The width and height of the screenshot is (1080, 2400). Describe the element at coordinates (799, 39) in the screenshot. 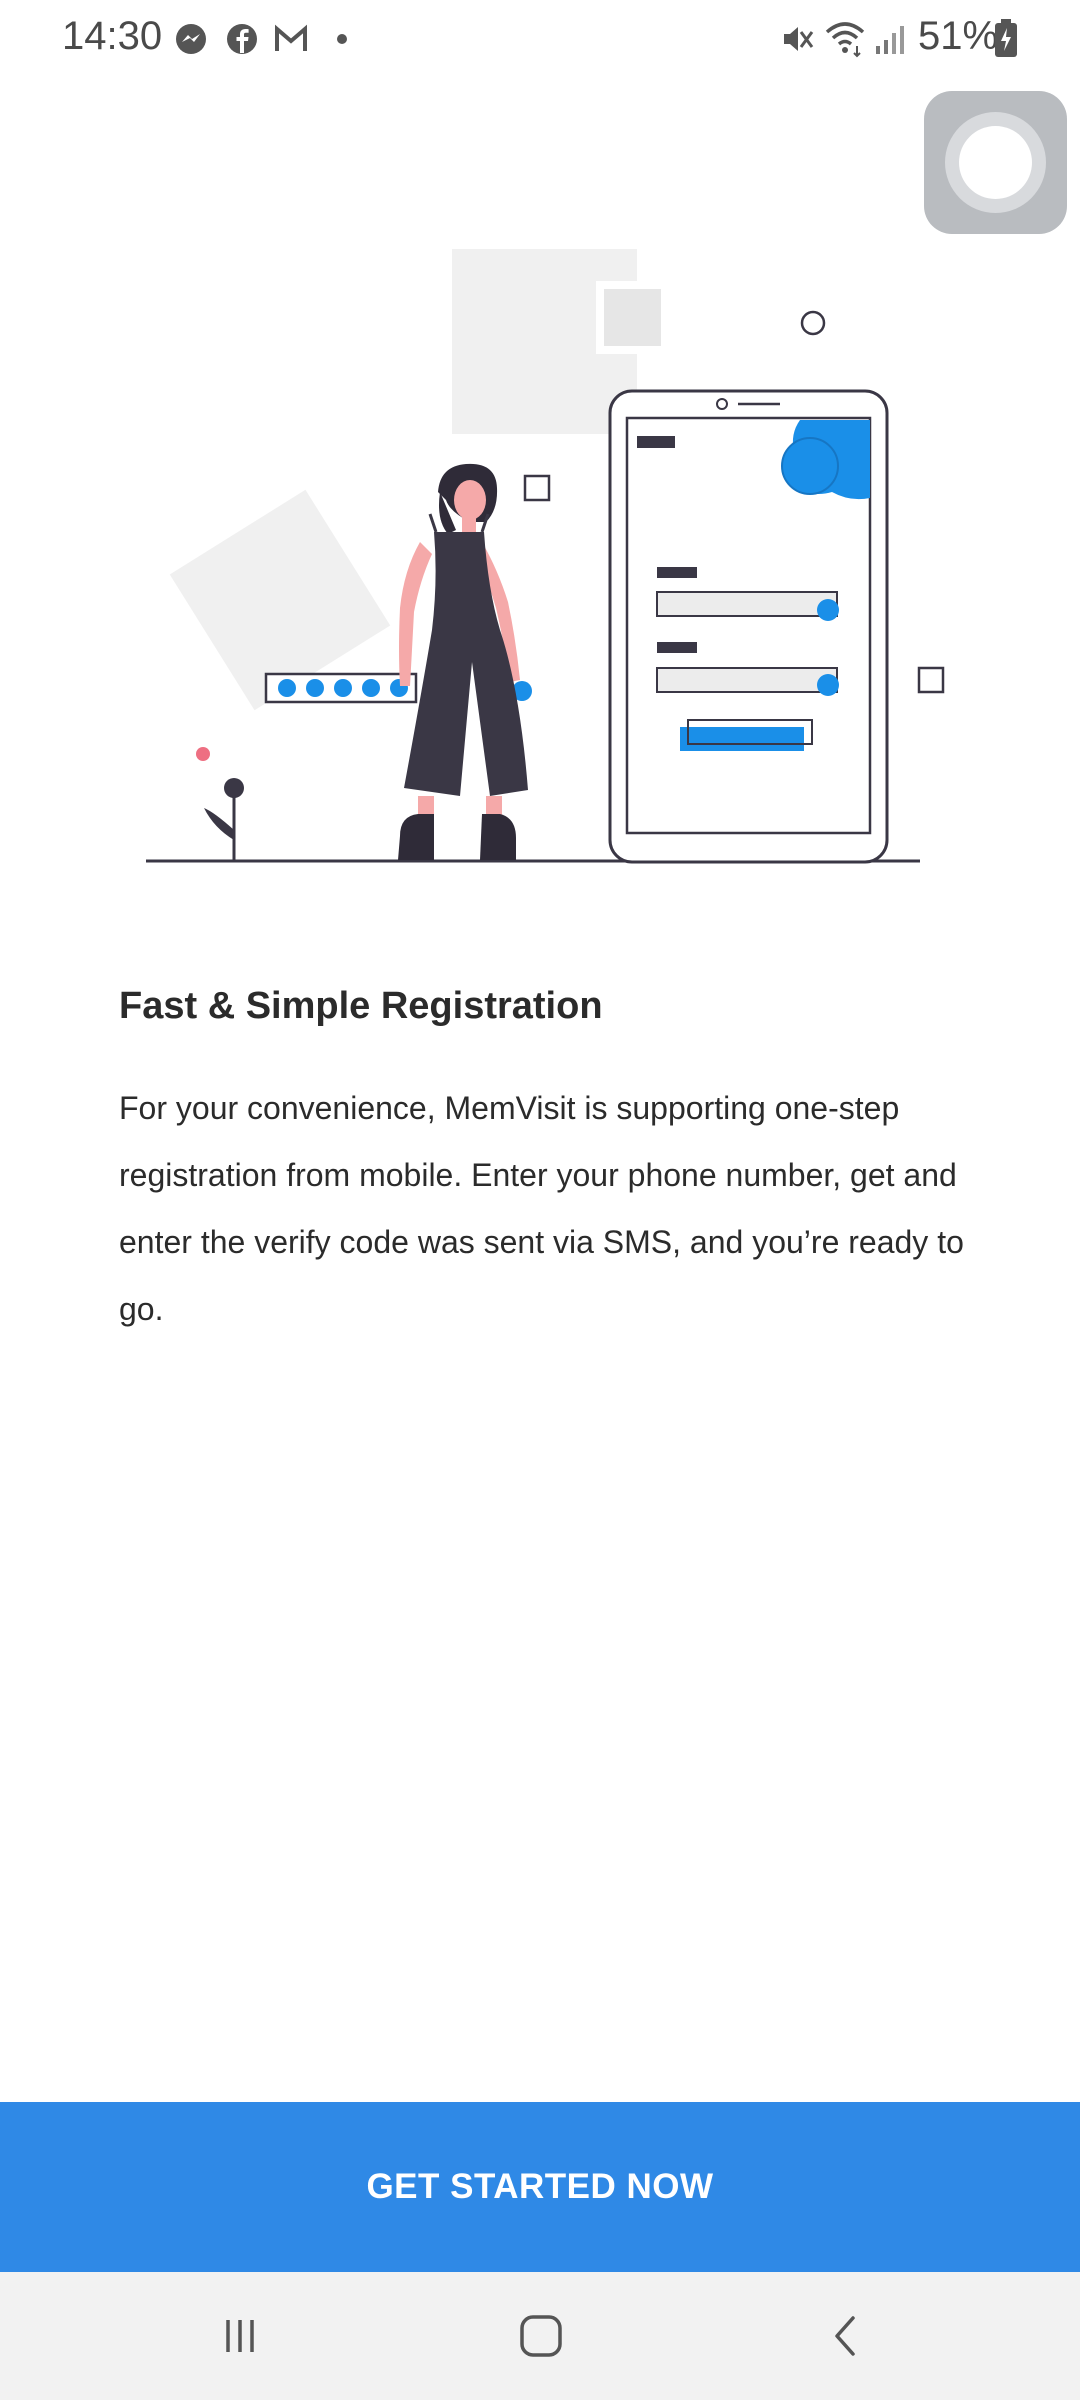

I see `mute-icon` at that location.